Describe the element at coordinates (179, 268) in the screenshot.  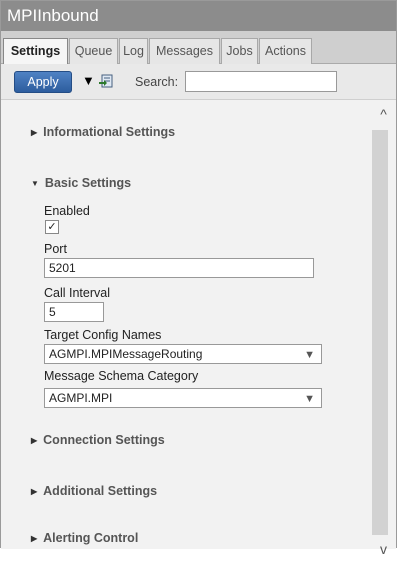
I see `port-field: 5201` at that location.